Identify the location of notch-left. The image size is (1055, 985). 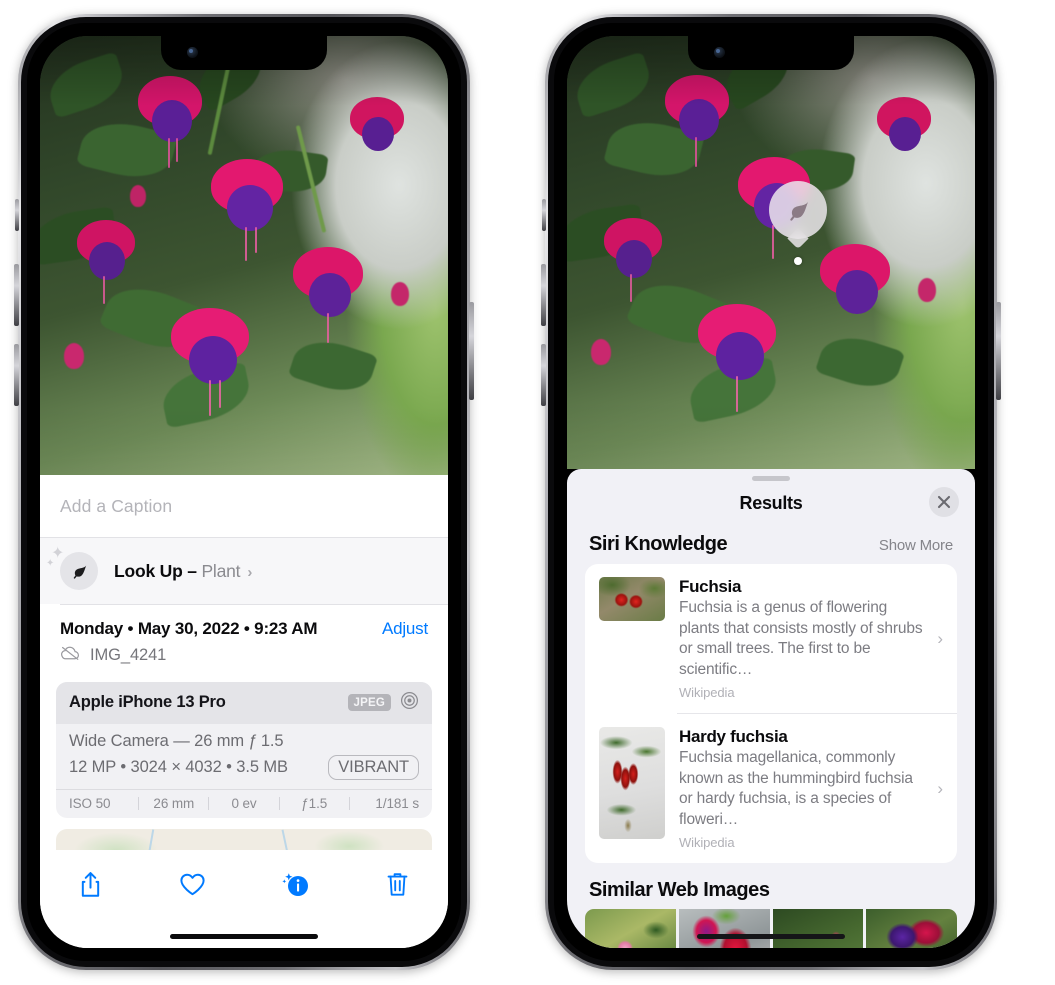
(244, 53).